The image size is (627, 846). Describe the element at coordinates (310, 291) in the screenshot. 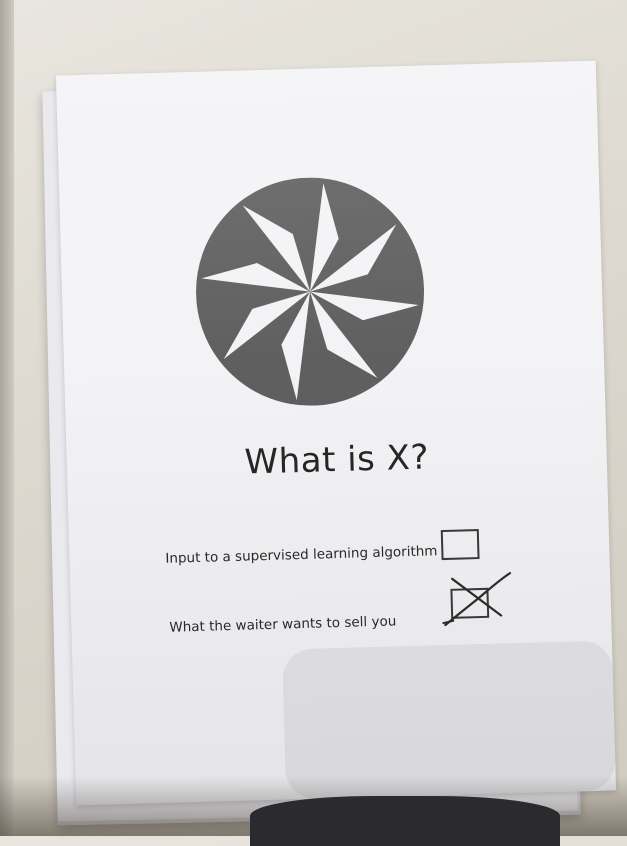

I see `pinwheel-logo-icon` at that location.